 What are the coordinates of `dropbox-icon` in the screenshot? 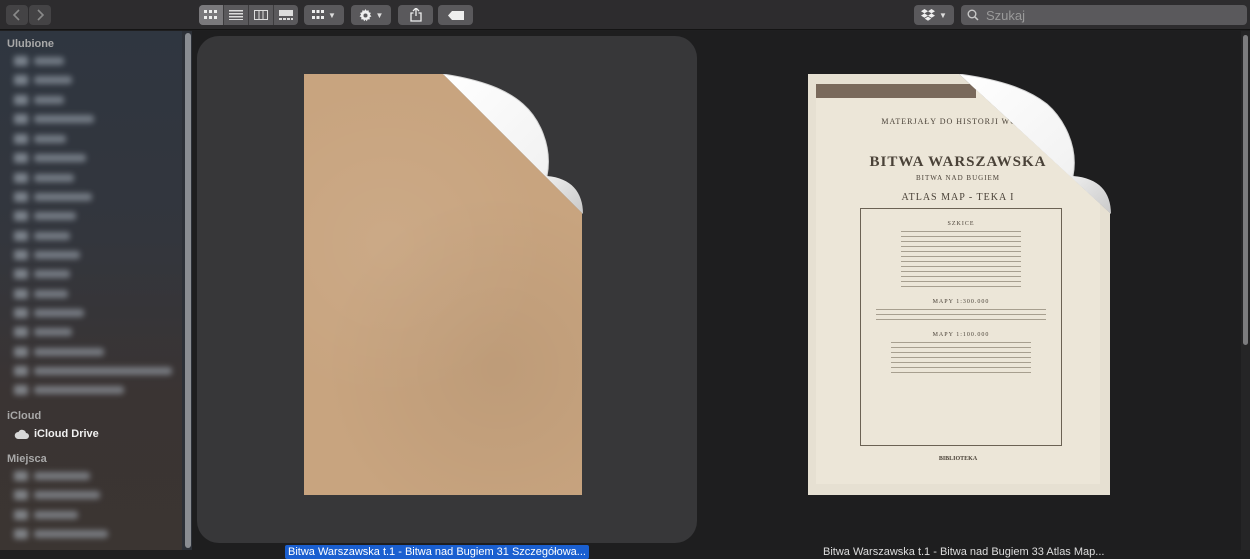 It's located at (928, 15).